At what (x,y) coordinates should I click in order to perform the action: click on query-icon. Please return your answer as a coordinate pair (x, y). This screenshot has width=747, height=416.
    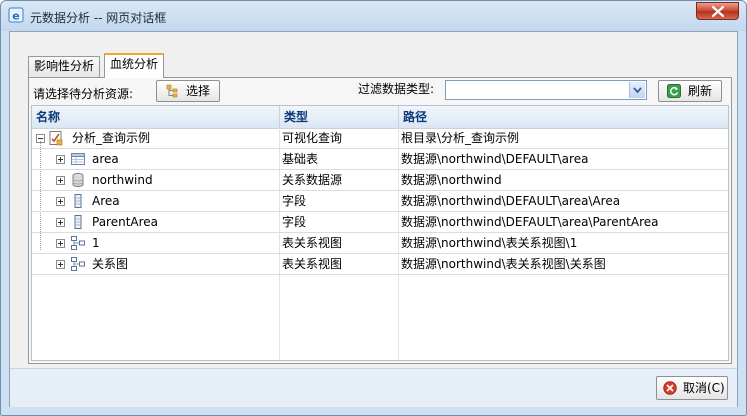
    Looking at the image, I should click on (56, 138).